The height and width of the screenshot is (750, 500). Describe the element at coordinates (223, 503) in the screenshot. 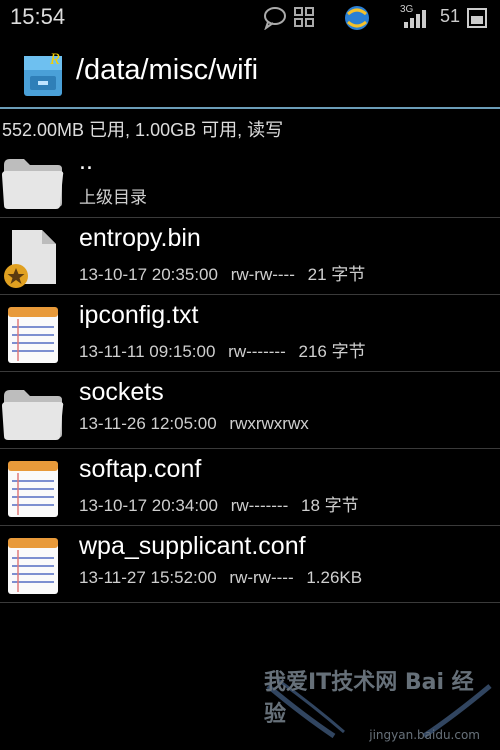

I see `file-meta: 13-10-17 20:34:00 rw------- 18 字节` at that location.